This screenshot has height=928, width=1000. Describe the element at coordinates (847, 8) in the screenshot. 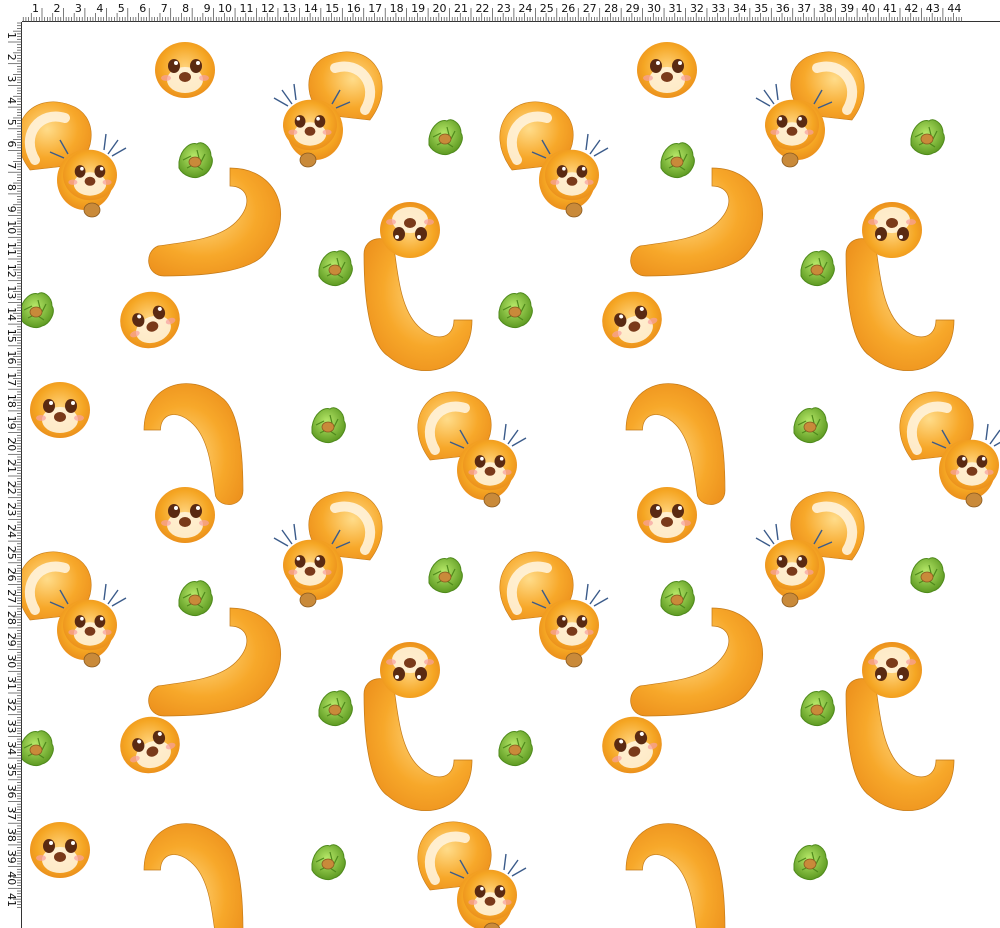

I see `ruler-top-label: 39` at that location.